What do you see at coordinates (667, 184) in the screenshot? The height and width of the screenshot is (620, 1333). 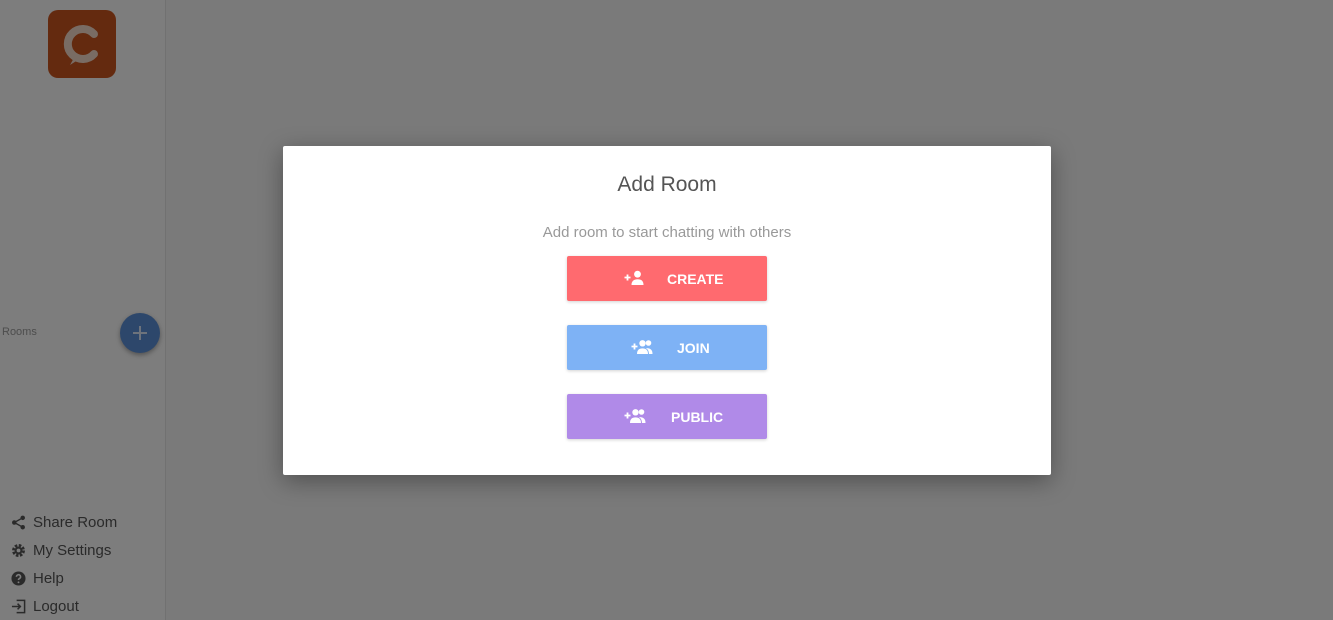 I see `dialog-title: Add Room` at bounding box center [667, 184].